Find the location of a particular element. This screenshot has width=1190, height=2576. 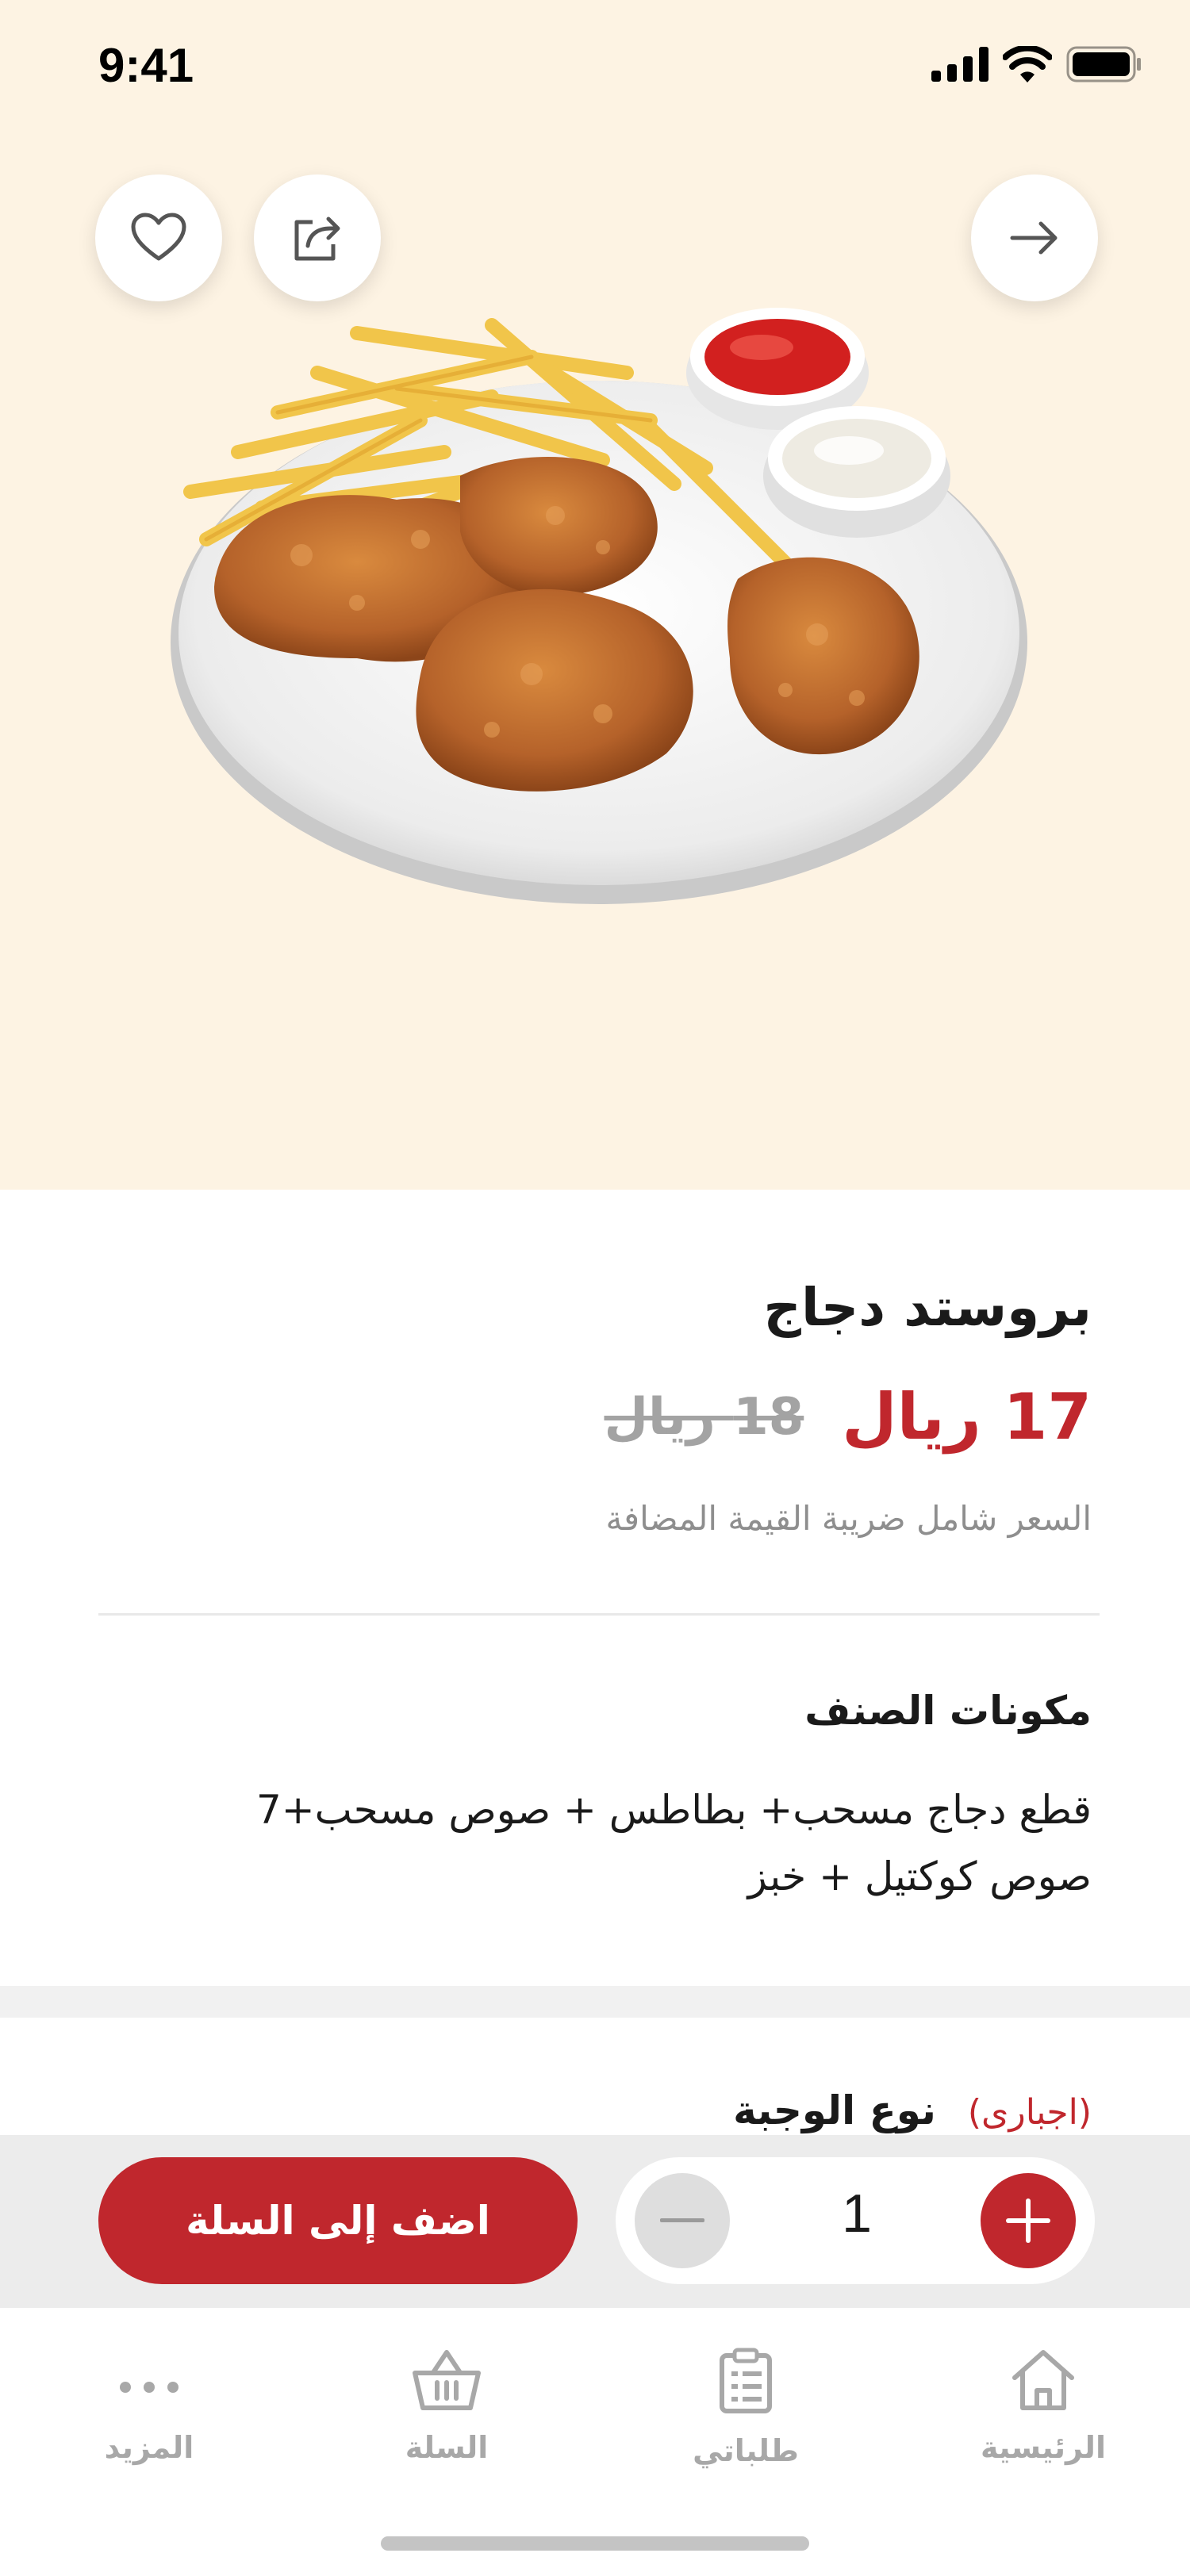

vat-note: السعر شامل ضريبة القيمة المضافة is located at coordinates (848, 1518).